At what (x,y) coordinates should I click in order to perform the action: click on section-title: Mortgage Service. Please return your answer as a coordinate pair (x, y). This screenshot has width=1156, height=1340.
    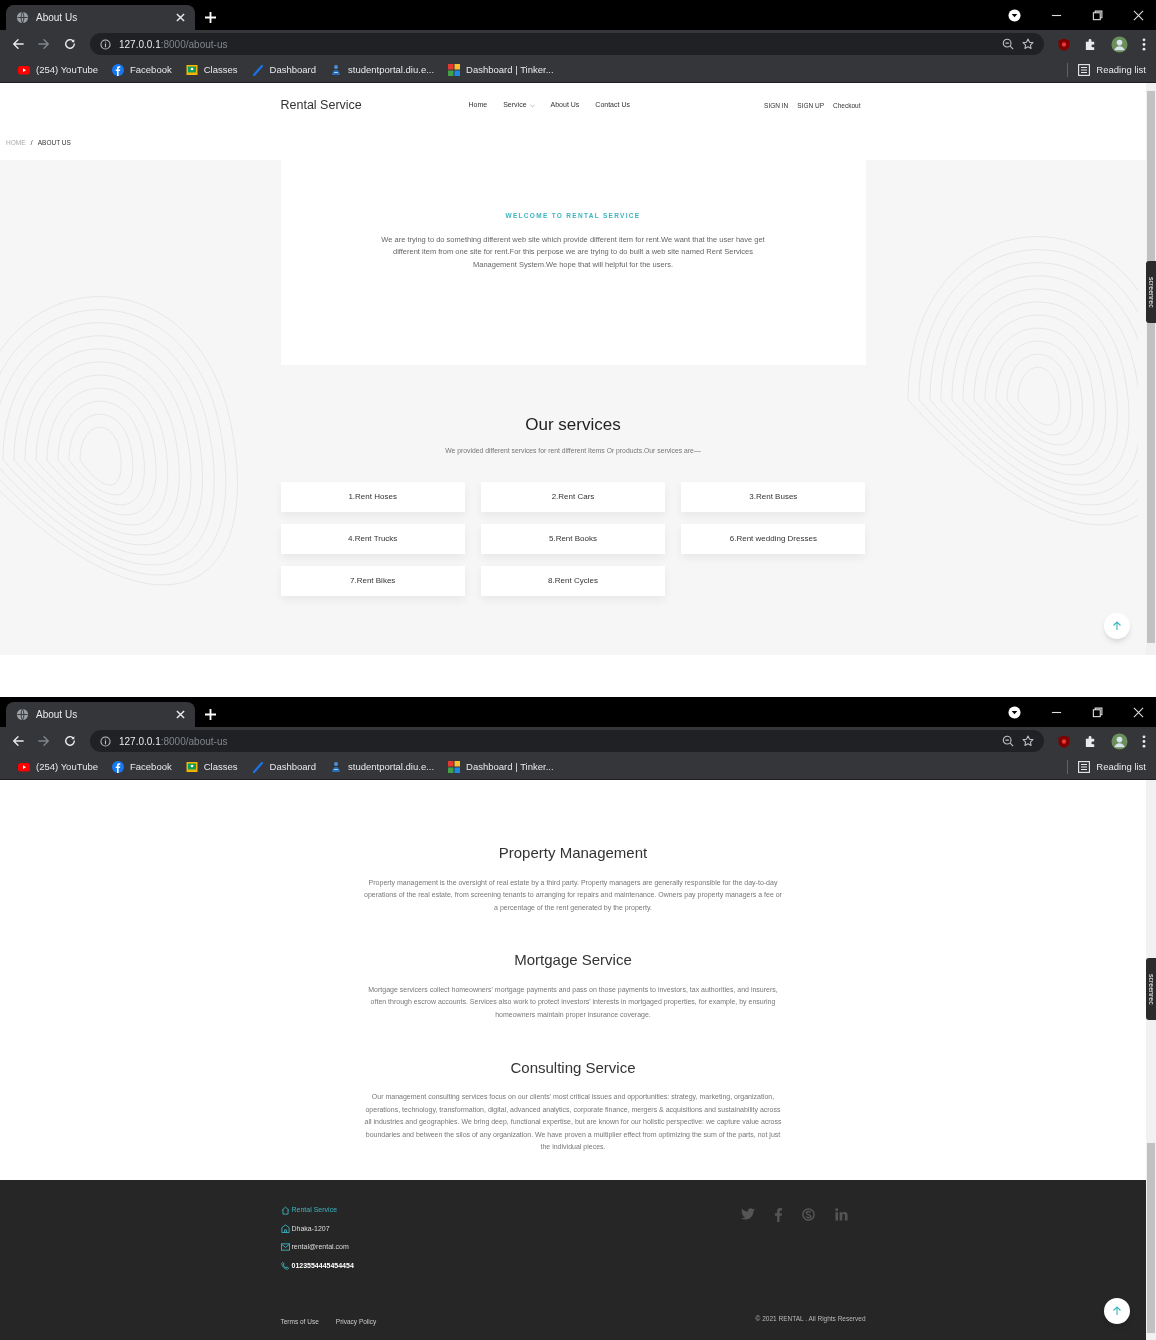
    Looking at the image, I should click on (573, 960).